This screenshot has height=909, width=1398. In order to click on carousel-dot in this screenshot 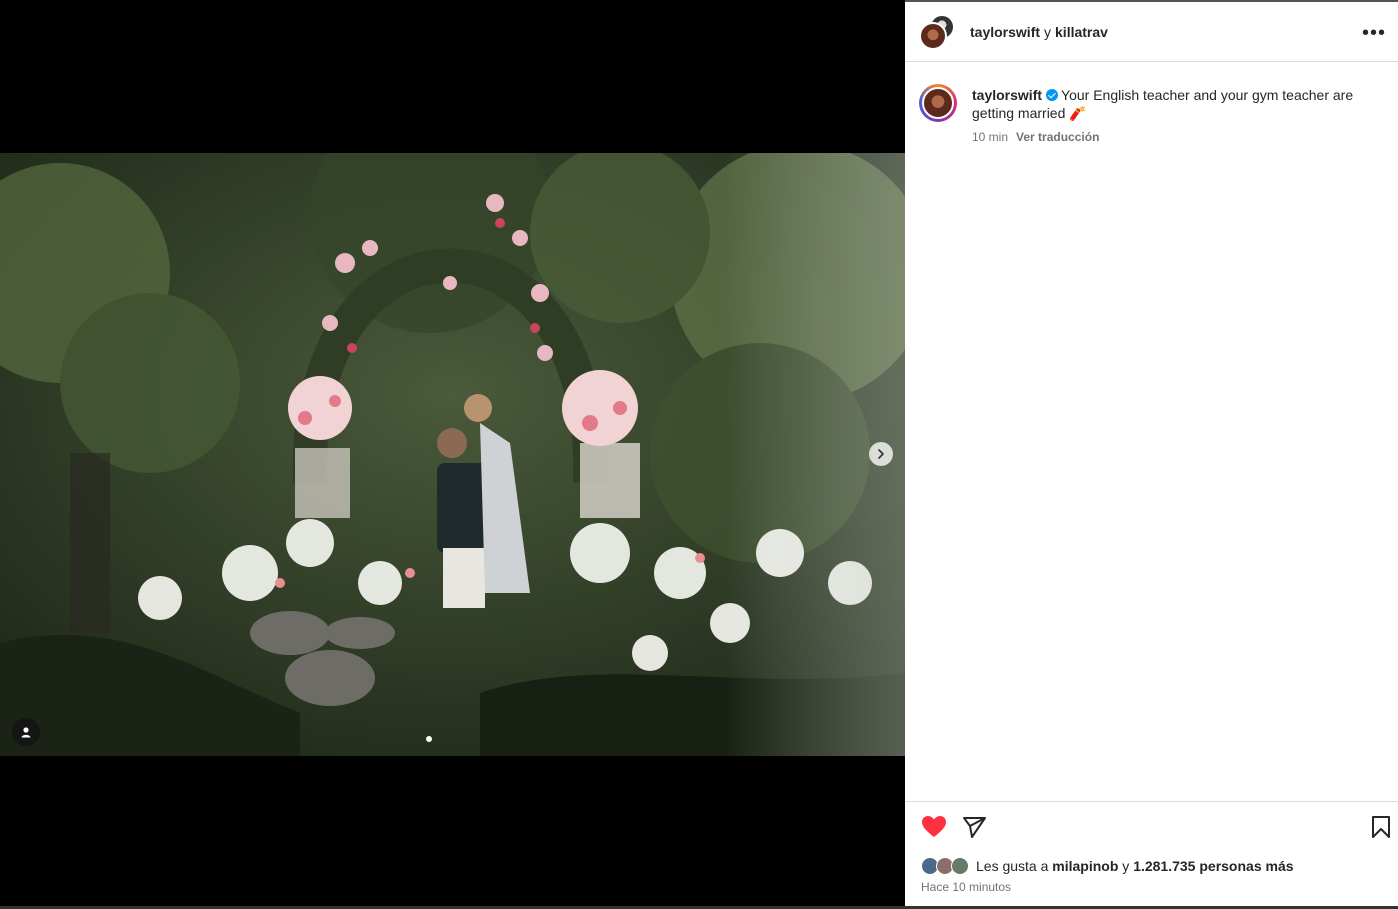, I will do `click(429, 739)`.